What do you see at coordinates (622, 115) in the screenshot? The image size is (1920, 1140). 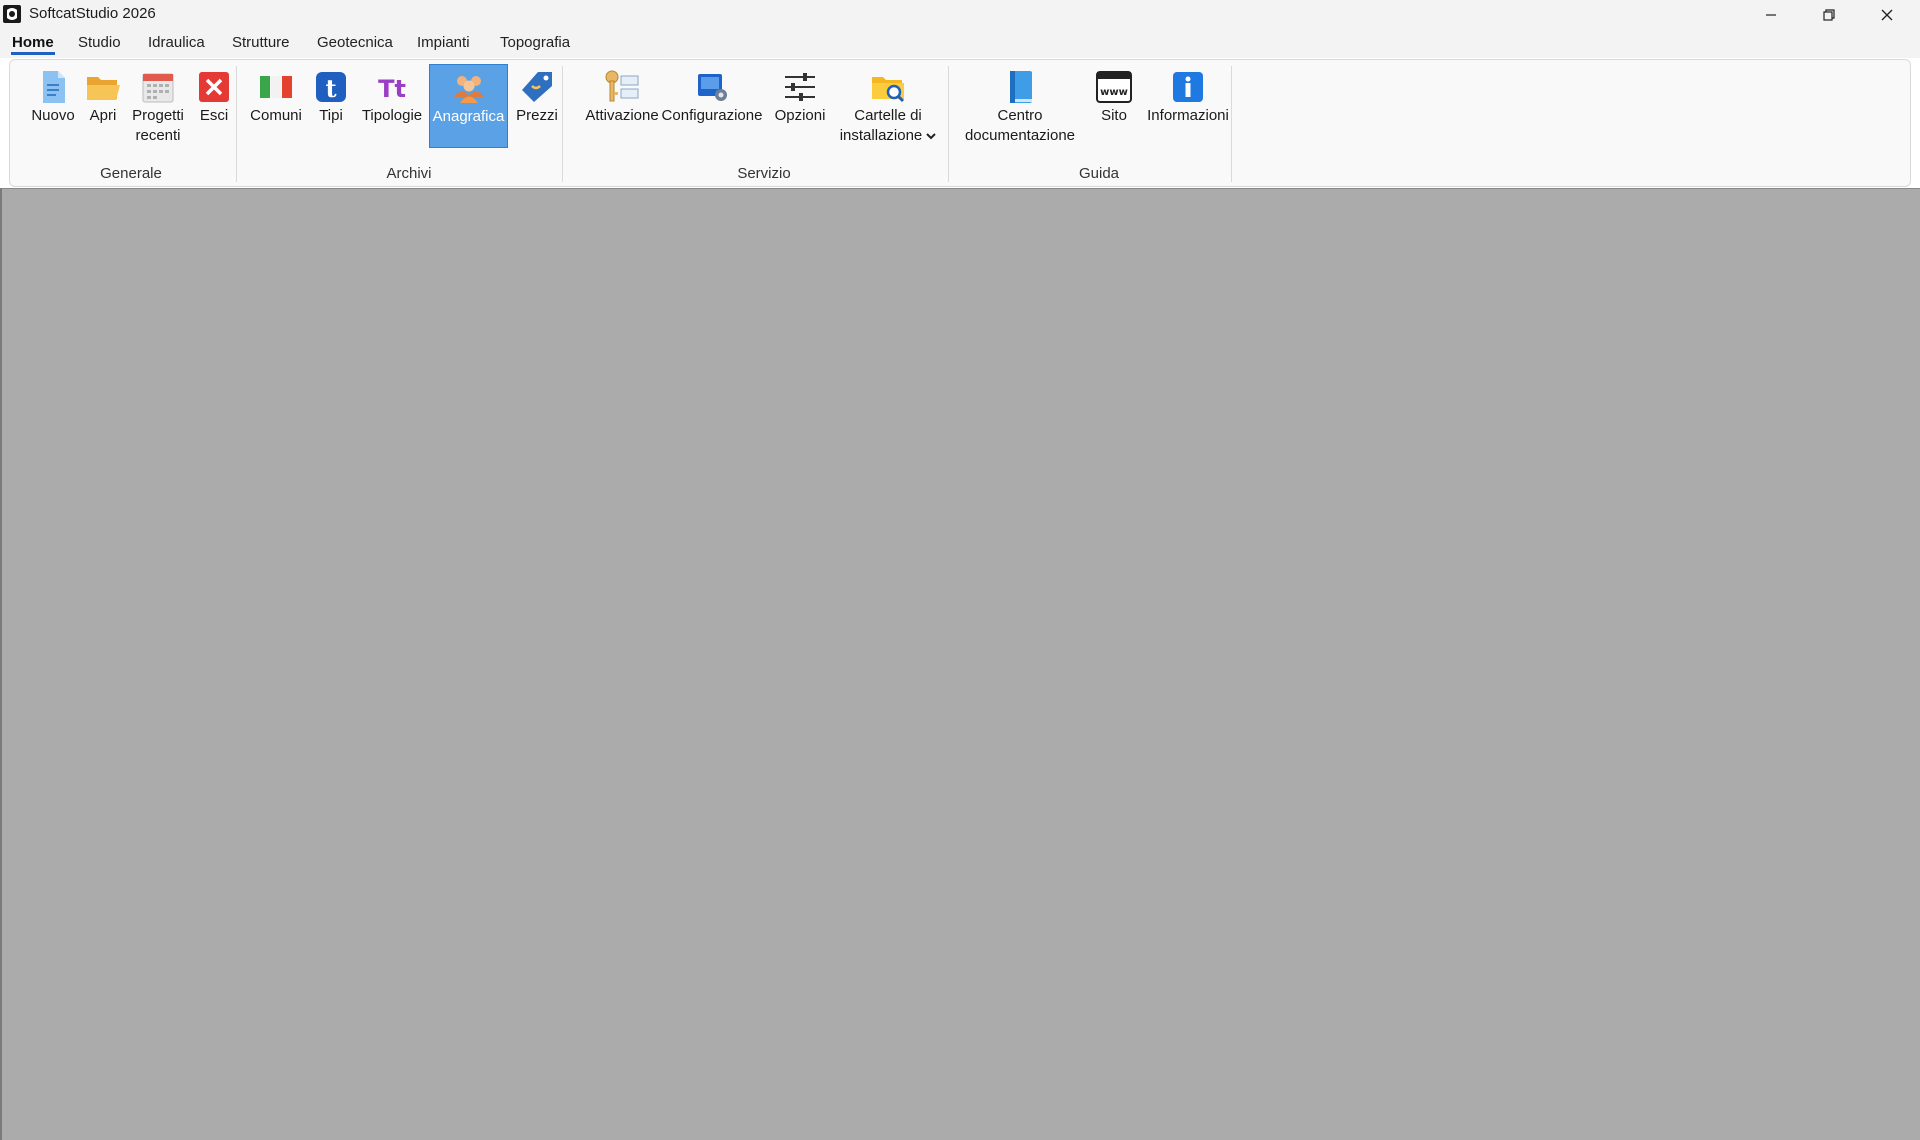 I see `attivazione-label: Attivazione` at bounding box center [622, 115].